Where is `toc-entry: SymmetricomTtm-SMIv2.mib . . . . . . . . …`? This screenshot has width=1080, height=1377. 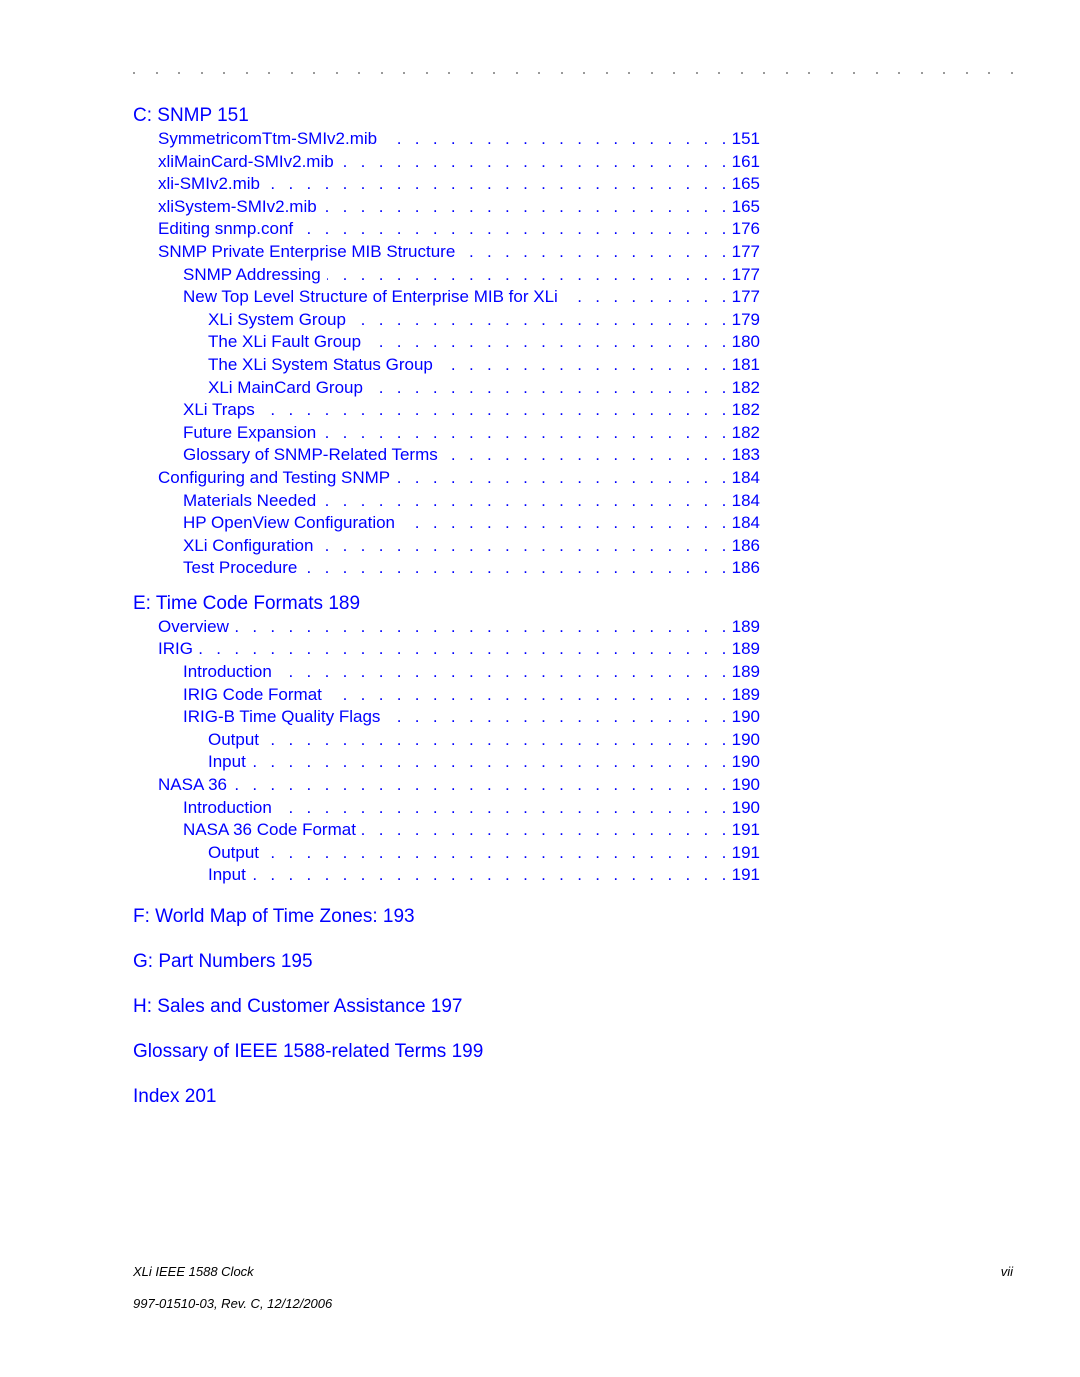
toc-entry: SymmetricomTtm-SMIv2.mib . . . . . . . . … is located at coordinates (446, 139).